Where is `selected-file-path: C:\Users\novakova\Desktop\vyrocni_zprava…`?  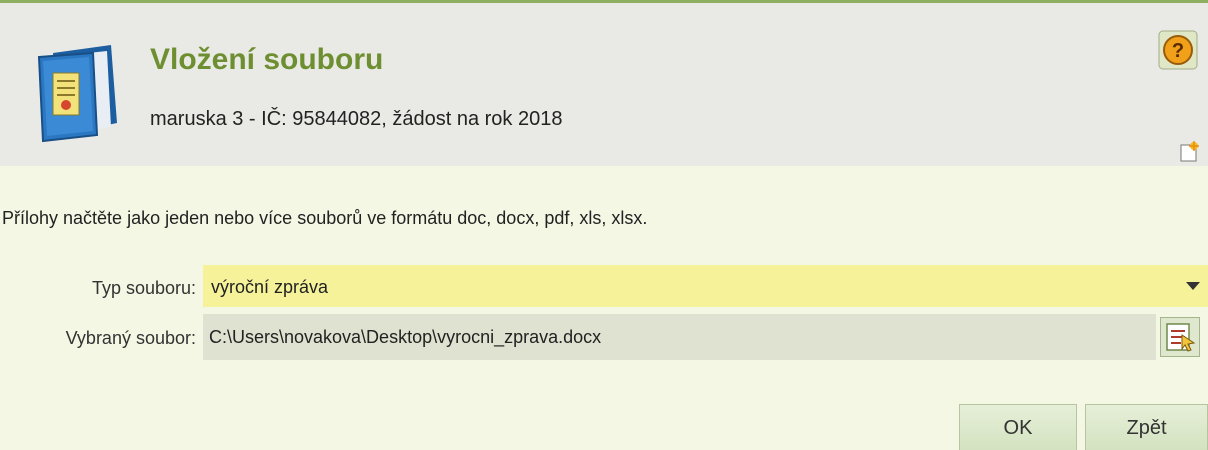
selected-file-path: C:\Users\novakova\Desktop\vyrocni_zprava… is located at coordinates (405, 337).